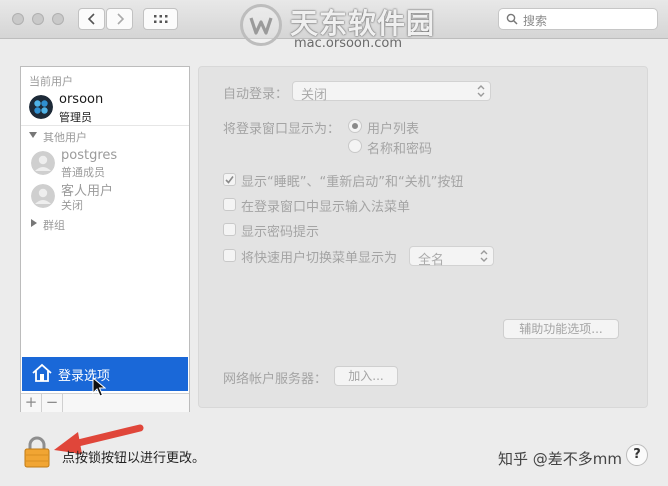  I want to click on mouse-cursor-icon, so click(99, 387).